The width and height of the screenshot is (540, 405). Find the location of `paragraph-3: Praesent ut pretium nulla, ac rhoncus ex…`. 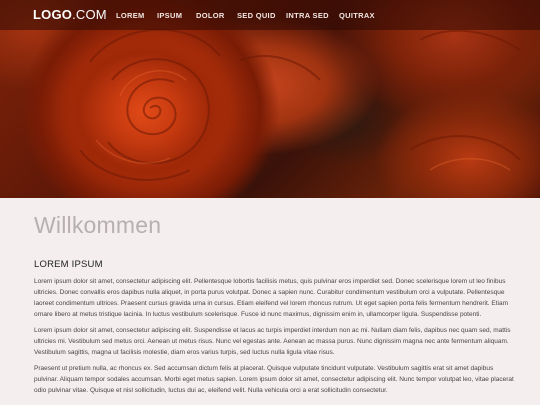

paragraph-3: Praesent ut pretium nulla, ac rhoncus ex… is located at coordinates (274, 379).